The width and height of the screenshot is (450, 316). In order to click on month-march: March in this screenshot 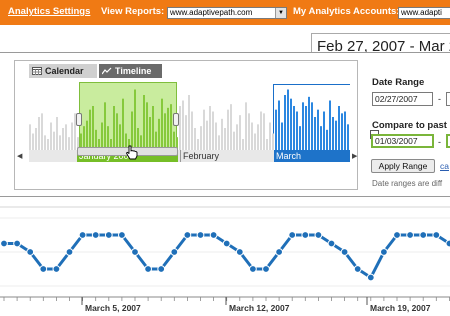, I will do `click(312, 156)`.